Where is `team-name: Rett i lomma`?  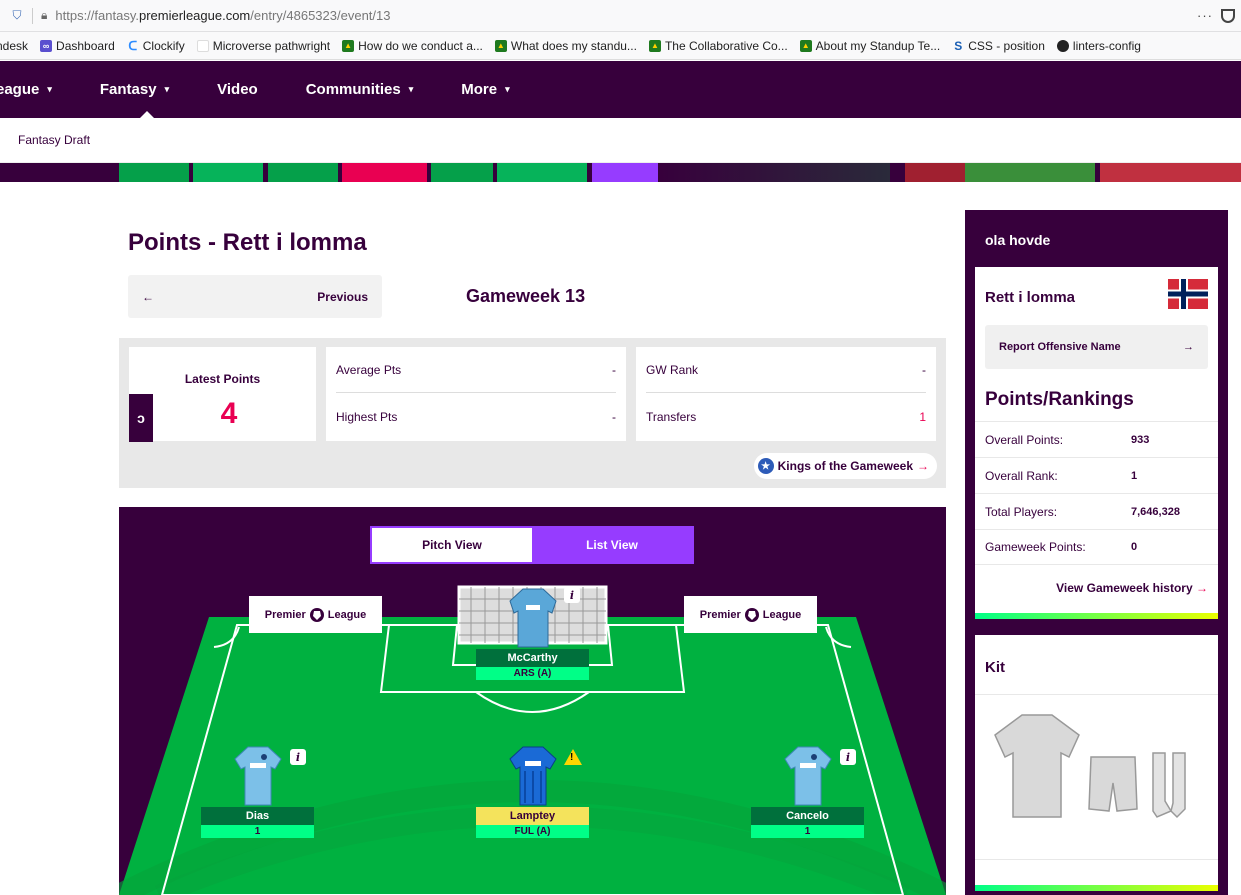
team-name: Rett i lomma is located at coordinates (1030, 297).